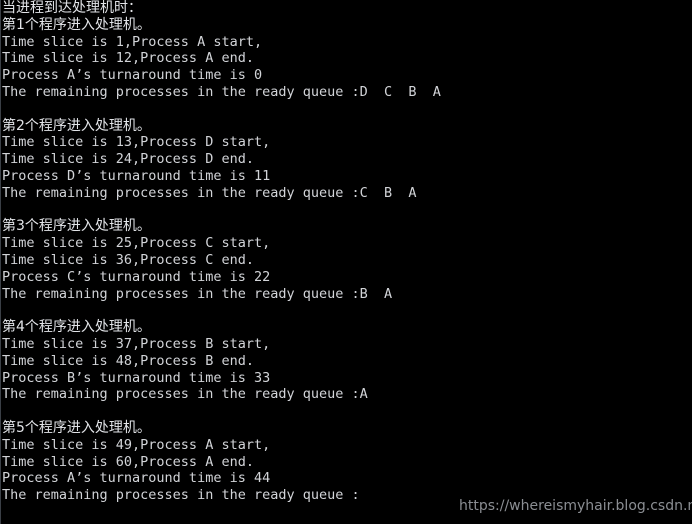 The image size is (692, 524). What do you see at coordinates (76, 125) in the screenshot?
I see `console-line: 第2个程序进入处理机。` at bounding box center [76, 125].